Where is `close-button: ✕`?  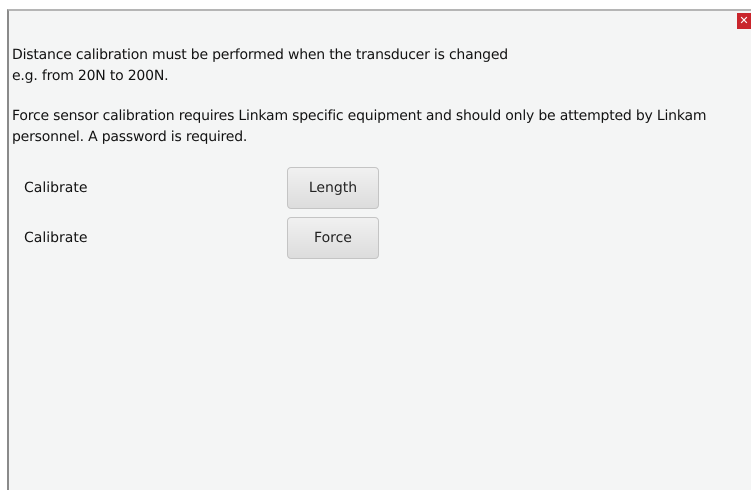 close-button: ✕ is located at coordinates (744, 21).